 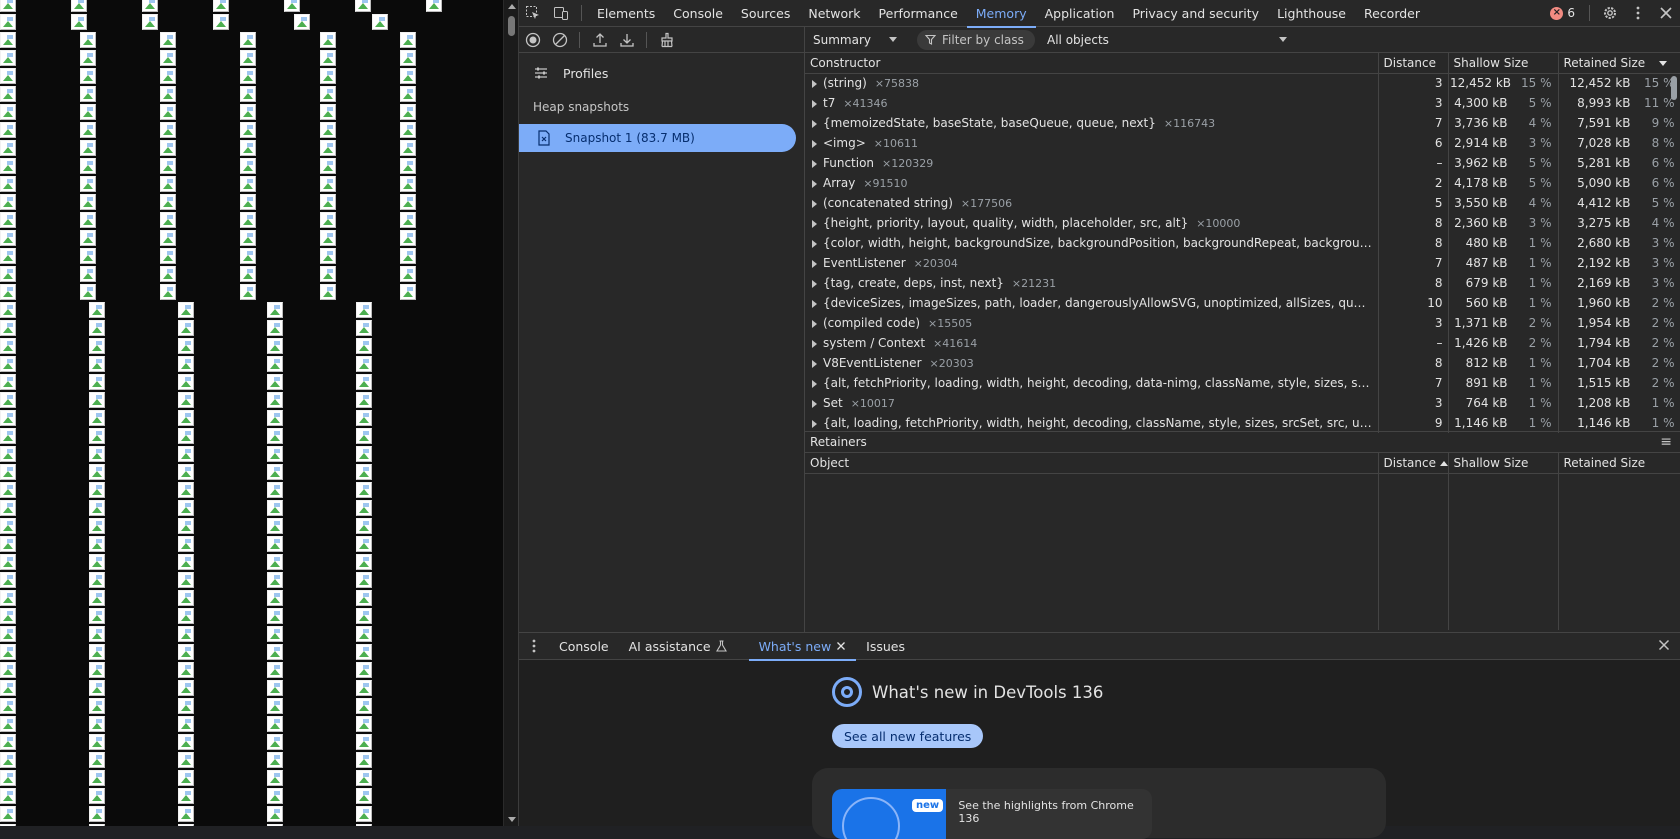 I want to click on tab-memory: Memory, so click(x=1001, y=14).